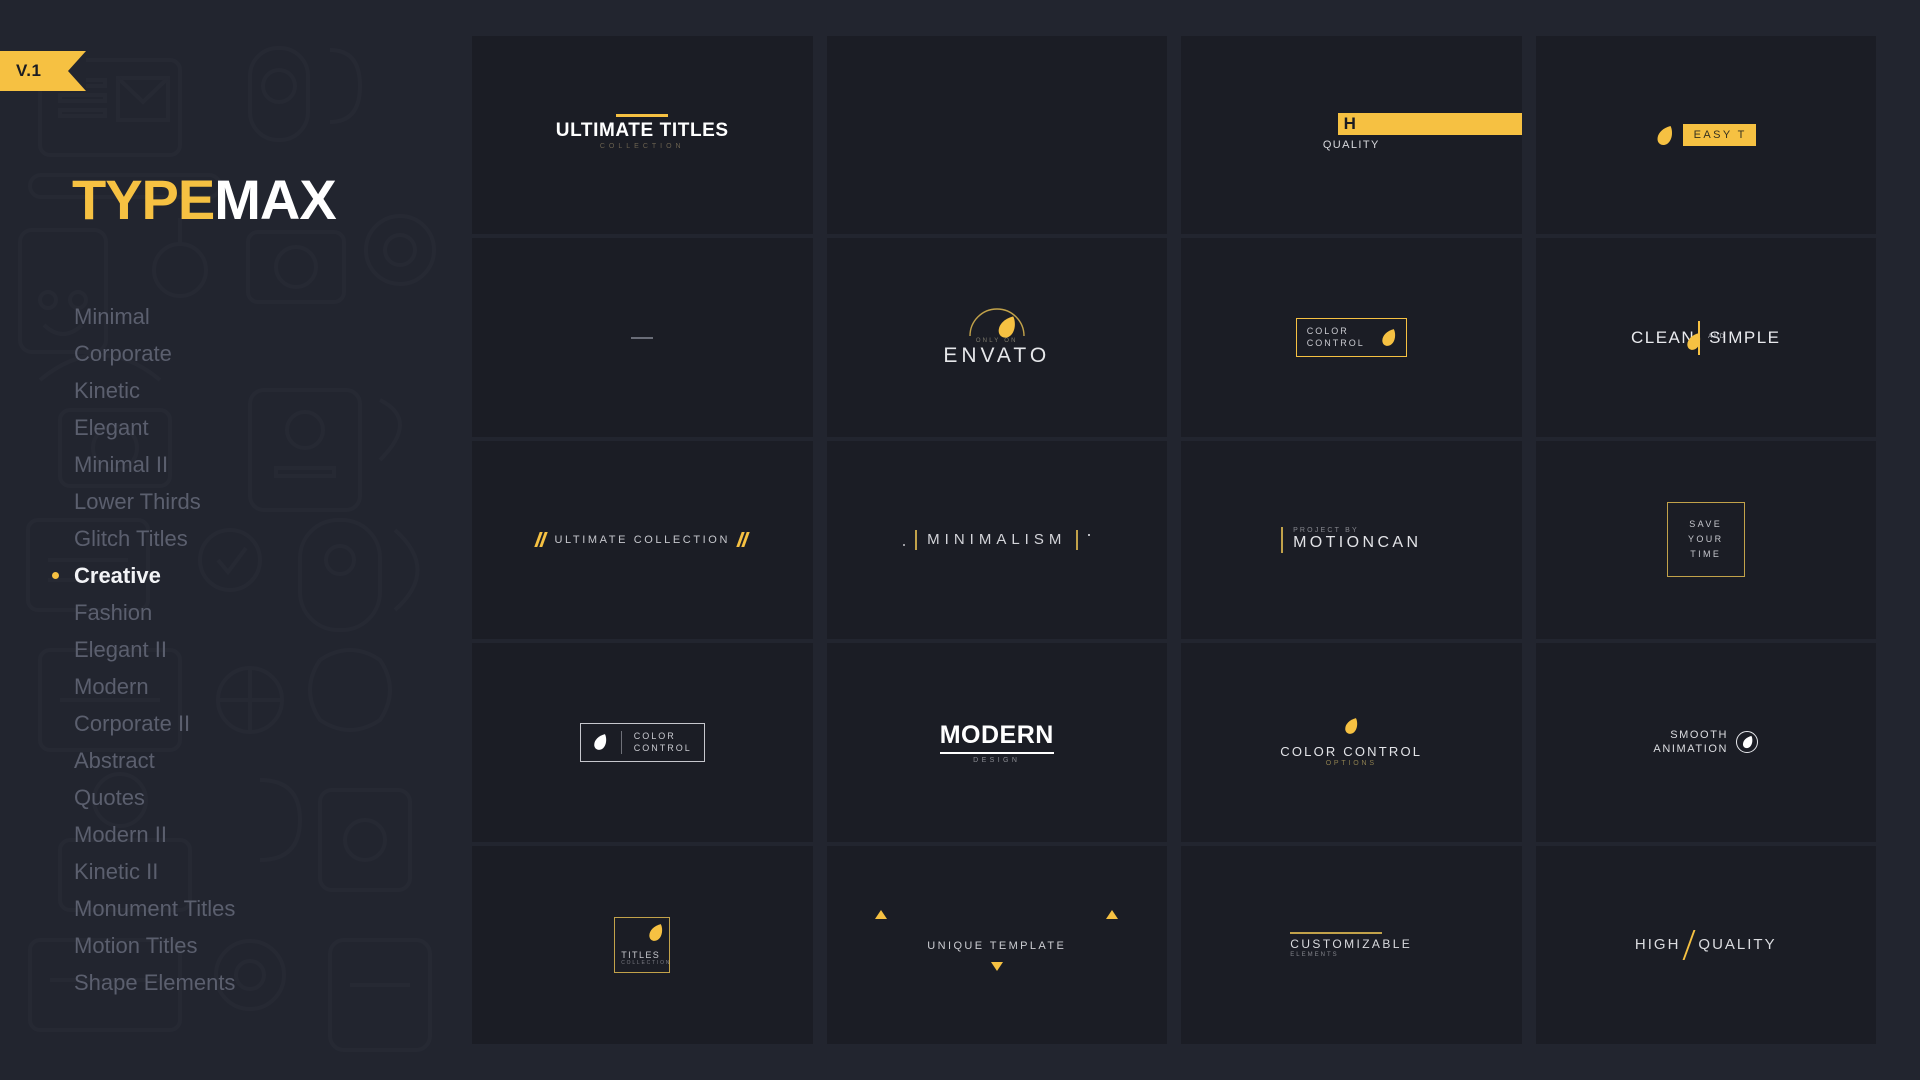 This screenshot has width=1920, height=1080. I want to click on tile-clean-and-simple: CLEAN AND SIMPLE, so click(1705, 337).